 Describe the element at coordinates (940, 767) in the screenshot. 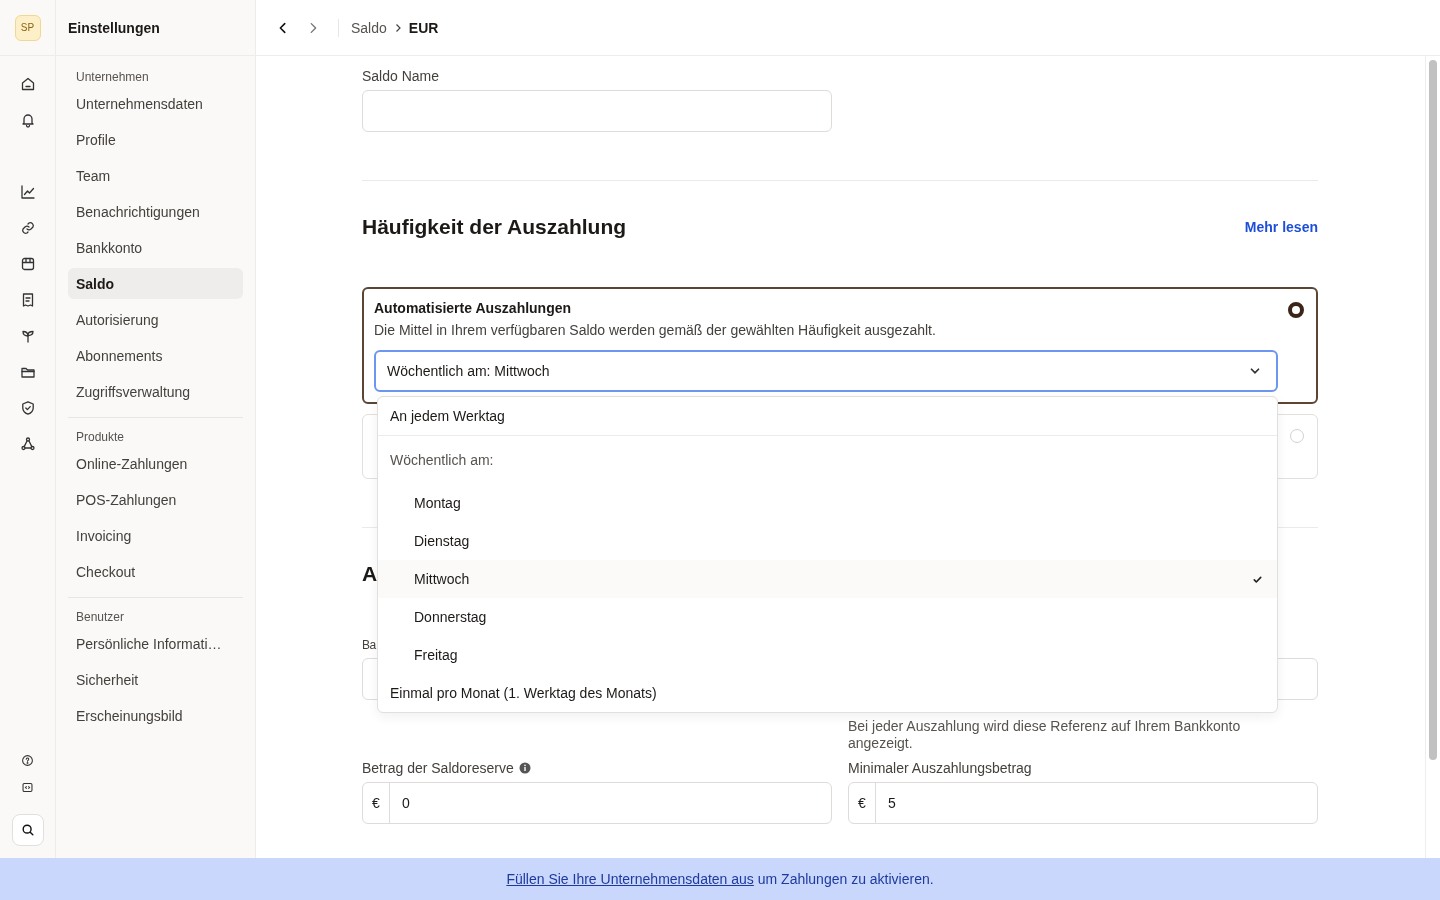

I see `field-label: Minimaler Auszahlungsbetrag` at that location.